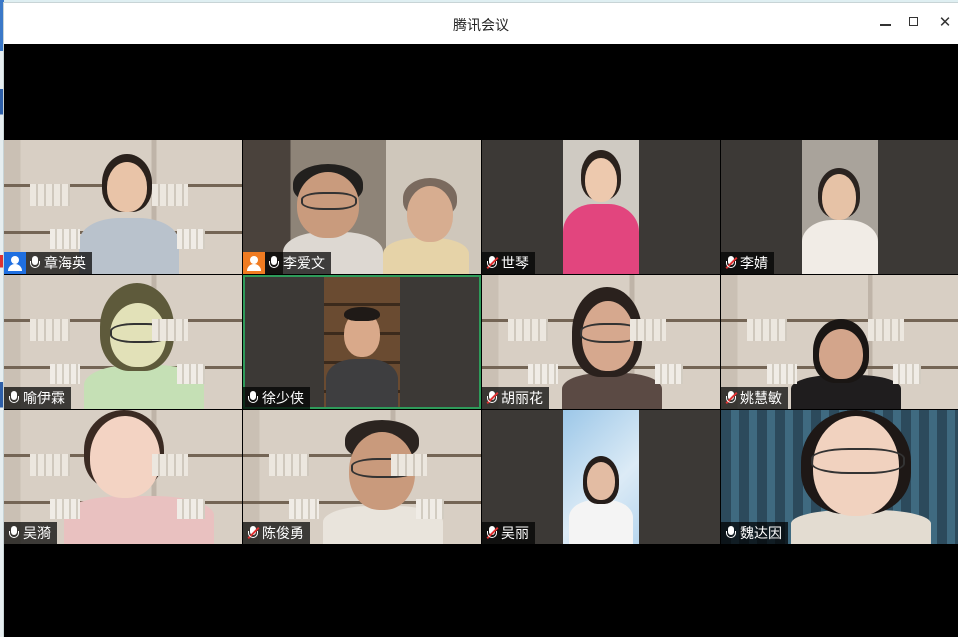  What do you see at coordinates (522, 398) in the screenshot?
I see `participant-name: 胡丽花` at bounding box center [522, 398].